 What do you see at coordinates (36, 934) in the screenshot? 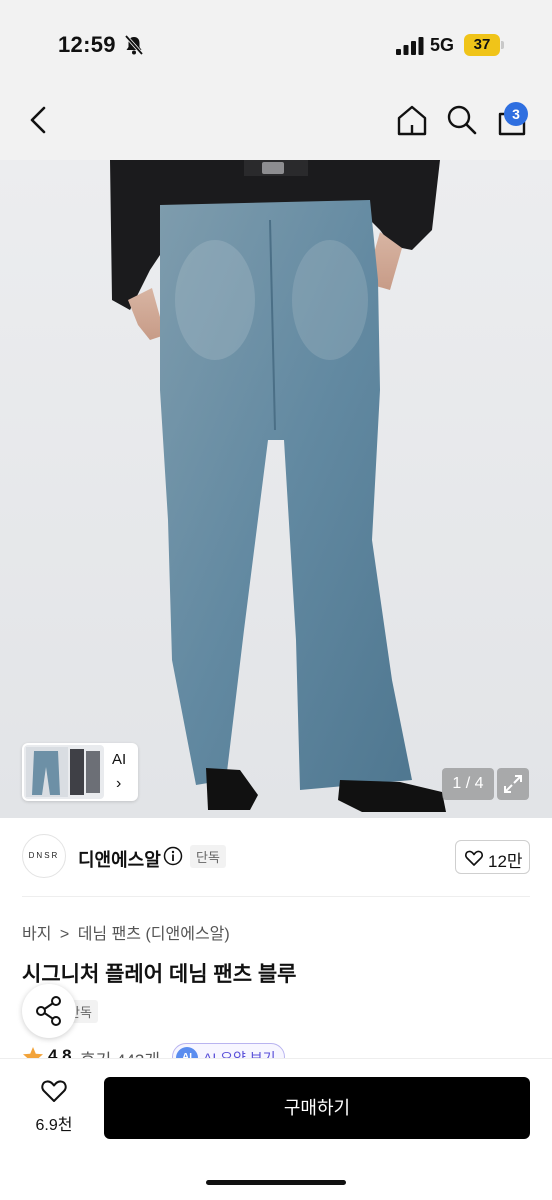
I see `breadcrumb-item: 바지` at bounding box center [36, 934].